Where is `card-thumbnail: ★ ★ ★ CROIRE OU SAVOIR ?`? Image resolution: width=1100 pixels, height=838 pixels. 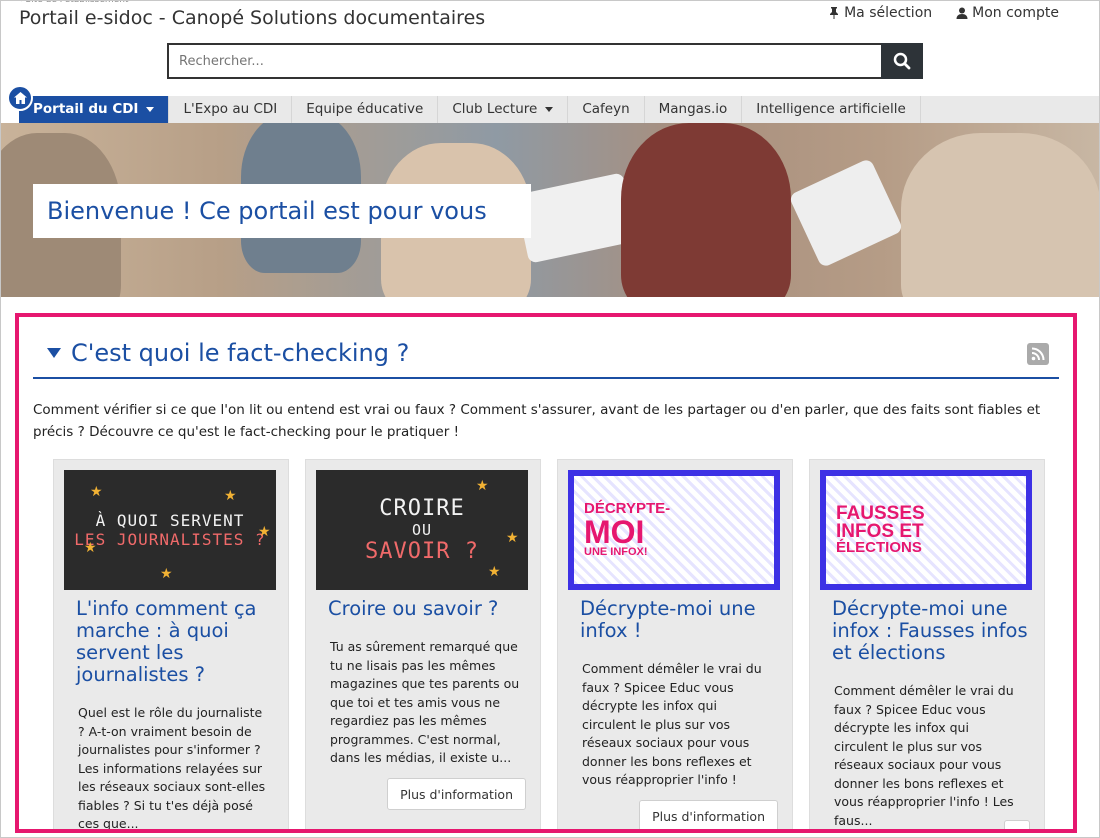
card-thumbnail: ★ ★ ★ CROIRE OU SAVOIR ? is located at coordinates (422, 530).